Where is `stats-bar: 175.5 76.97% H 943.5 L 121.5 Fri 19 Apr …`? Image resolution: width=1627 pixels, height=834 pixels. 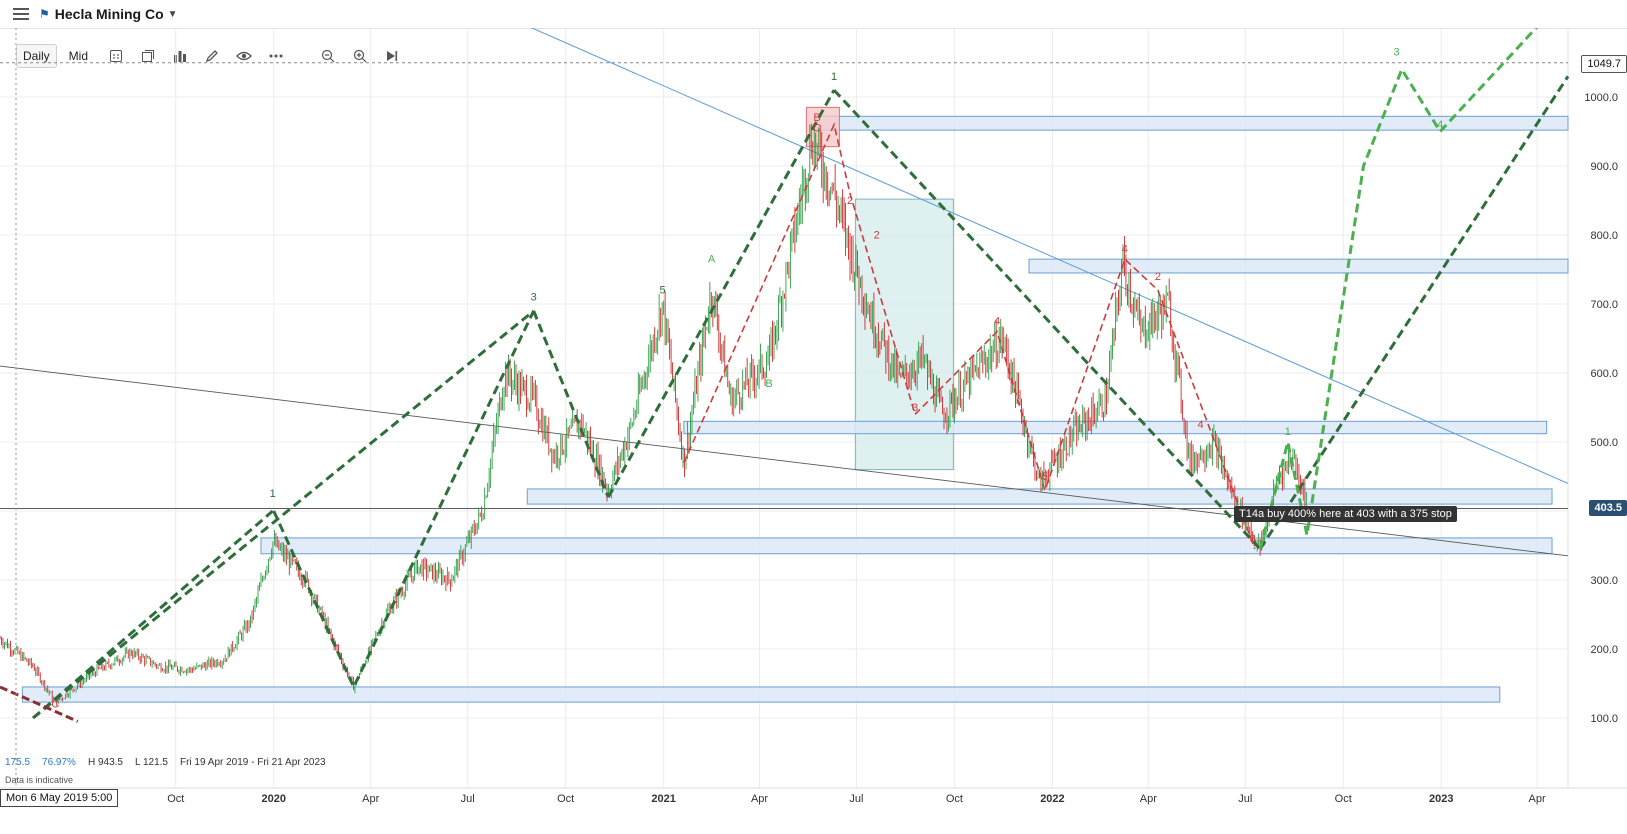 stats-bar: 175.5 76.97% H 943.5 L 121.5 Fri 19 Apr … is located at coordinates (165, 762).